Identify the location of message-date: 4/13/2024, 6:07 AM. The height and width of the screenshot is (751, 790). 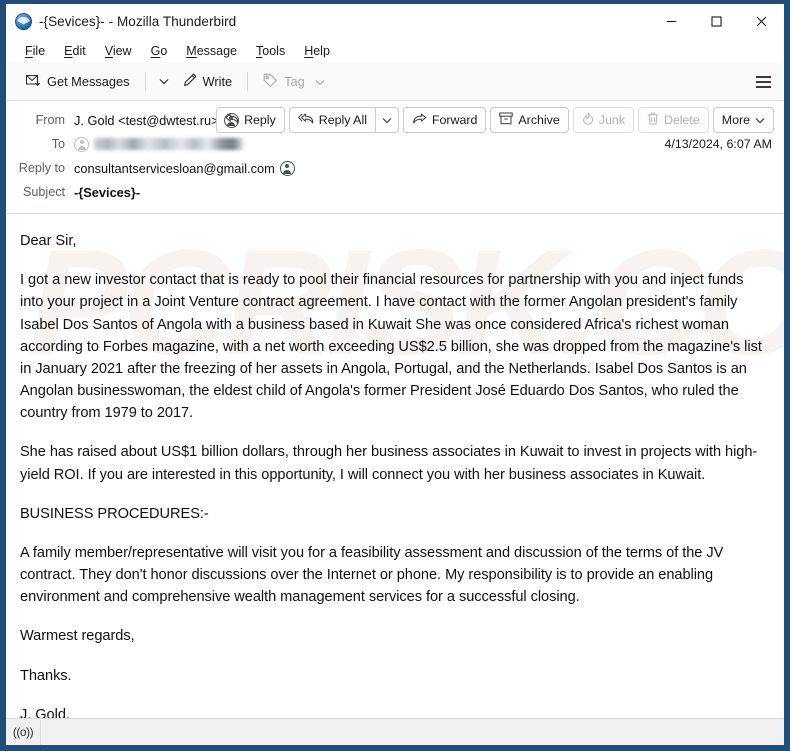
(718, 144).